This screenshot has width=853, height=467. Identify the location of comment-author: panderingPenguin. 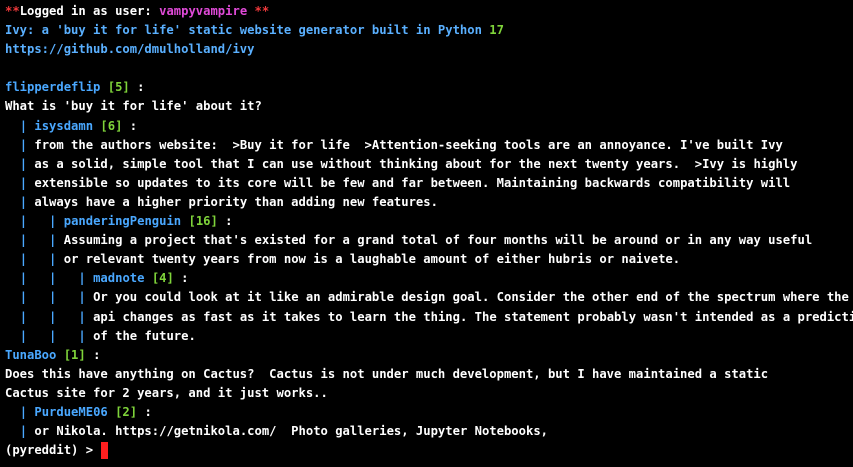
(122, 221).